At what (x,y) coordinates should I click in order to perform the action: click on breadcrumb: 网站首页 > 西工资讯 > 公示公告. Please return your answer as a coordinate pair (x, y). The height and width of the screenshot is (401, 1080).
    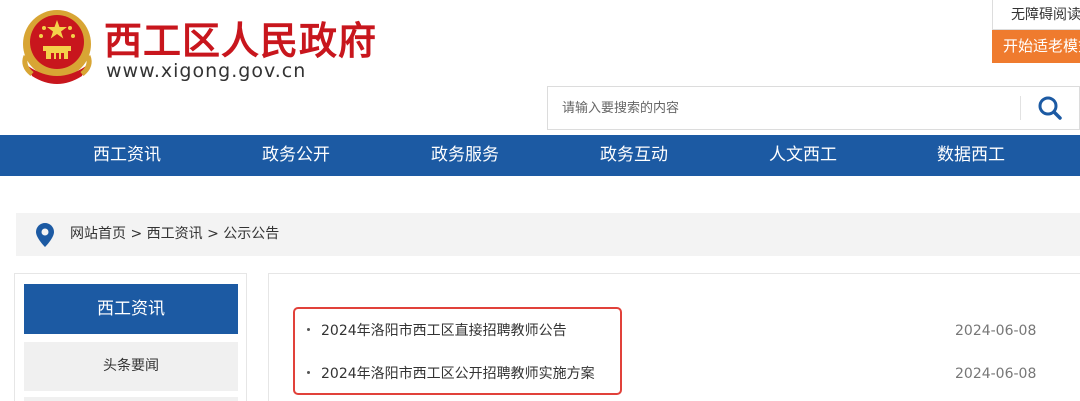
    Looking at the image, I should click on (548, 234).